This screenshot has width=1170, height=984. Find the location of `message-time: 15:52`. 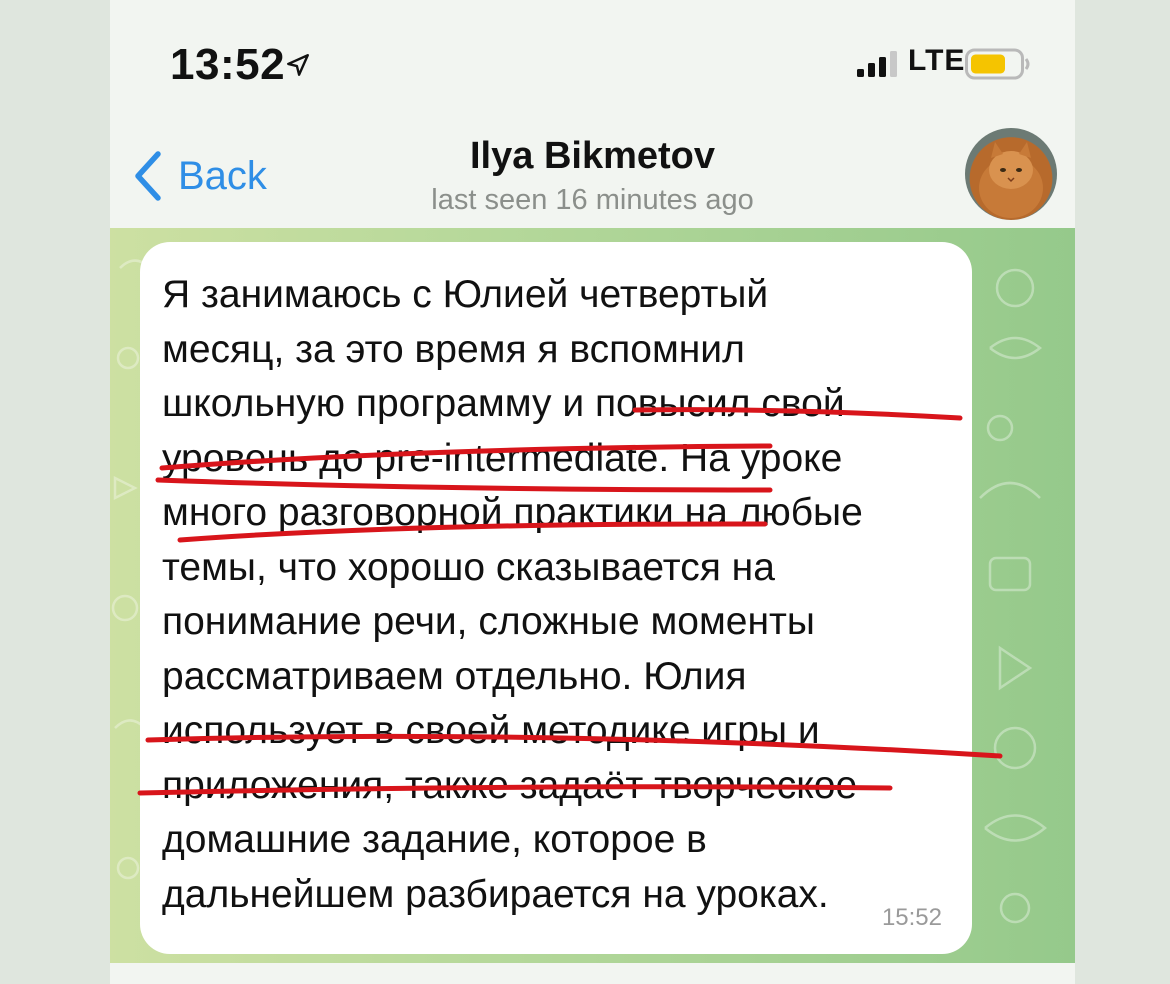

message-time: 15:52 is located at coordinates (911, 917).